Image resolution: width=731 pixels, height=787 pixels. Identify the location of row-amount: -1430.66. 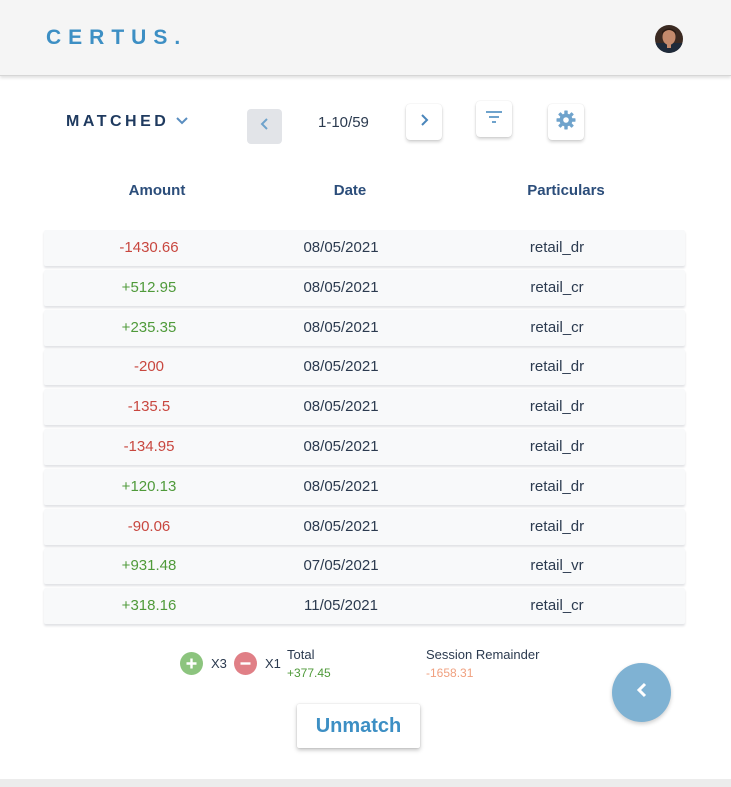
(149, 247).